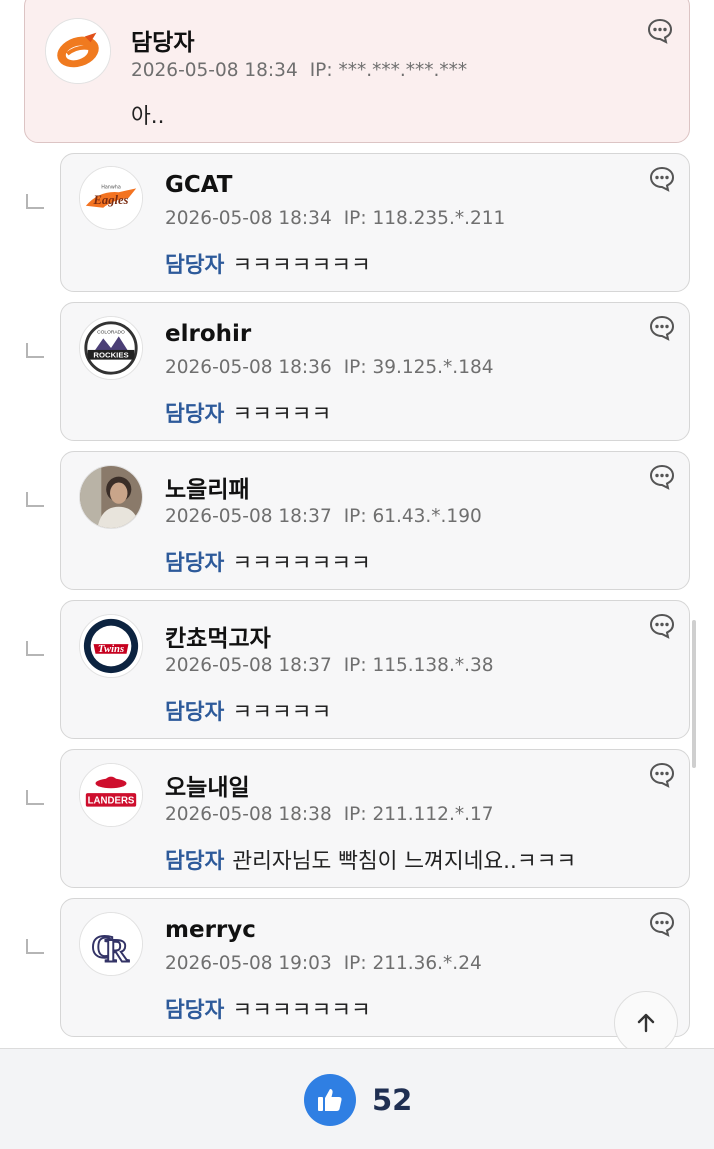 This screenshot has width=714, height=1149. What do you see at coordinates (412, 963) in the screenshot?
I see `comment-ip: IP: 211.36.*.24` at bounding box center [412, 963].